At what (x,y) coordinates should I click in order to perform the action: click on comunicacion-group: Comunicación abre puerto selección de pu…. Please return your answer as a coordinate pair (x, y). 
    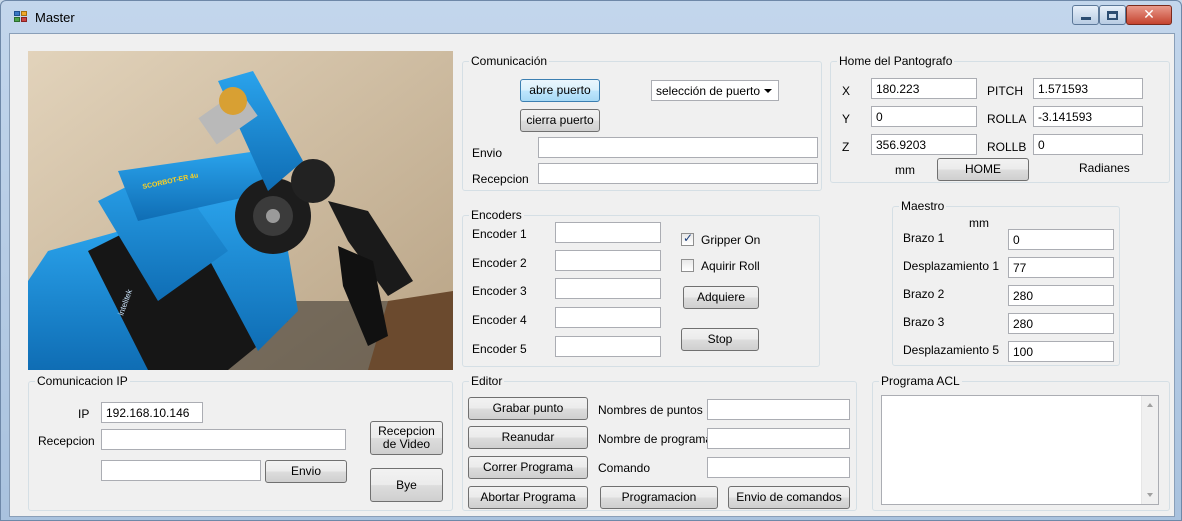
    Looking at the image, I should click on (642, 122).